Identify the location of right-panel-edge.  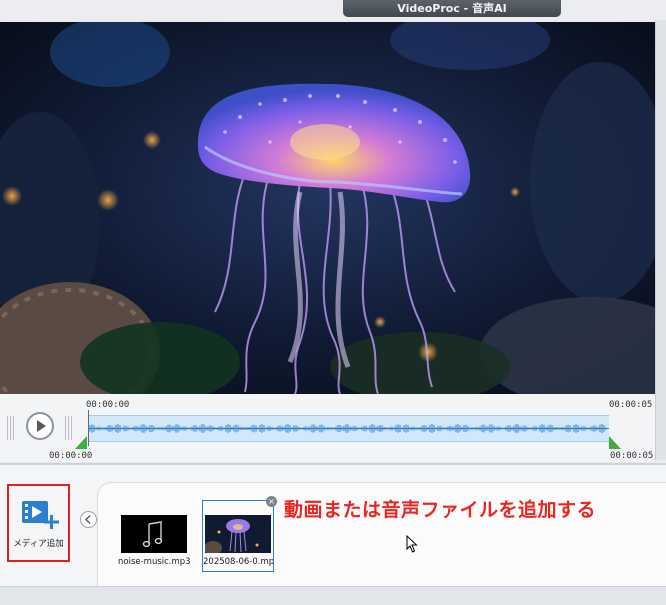
(660, 240).